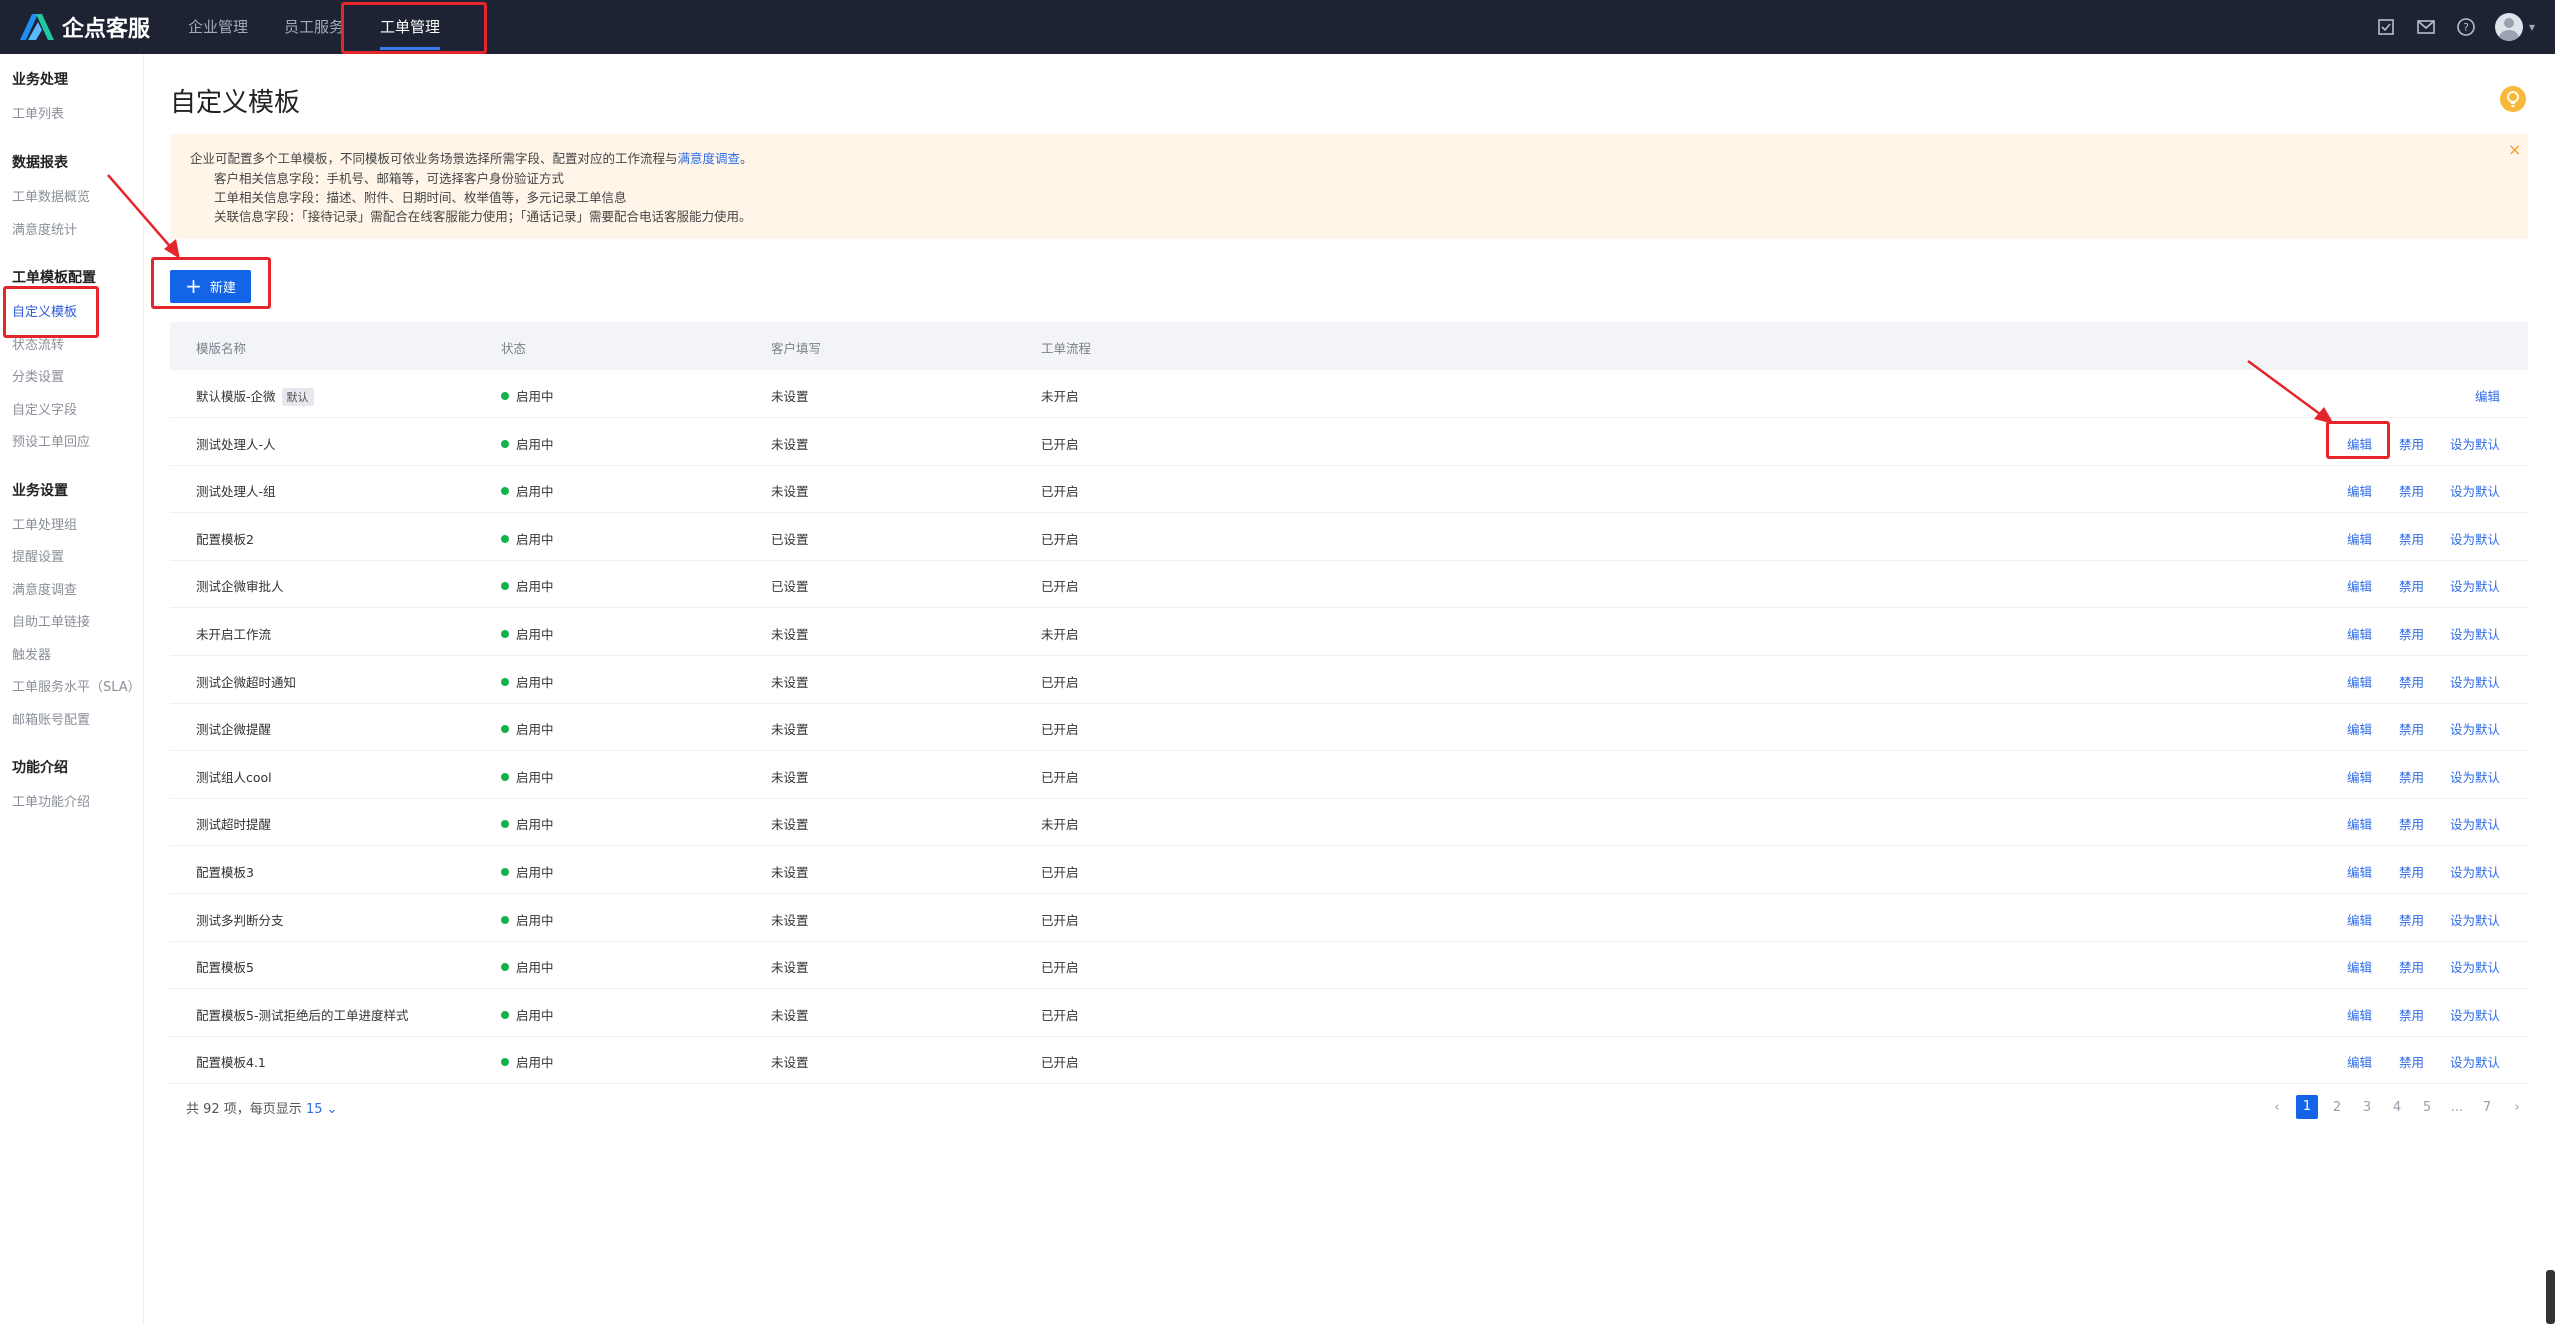  I want to click on chevron-down-icon: ▾, so click(2532, 27).